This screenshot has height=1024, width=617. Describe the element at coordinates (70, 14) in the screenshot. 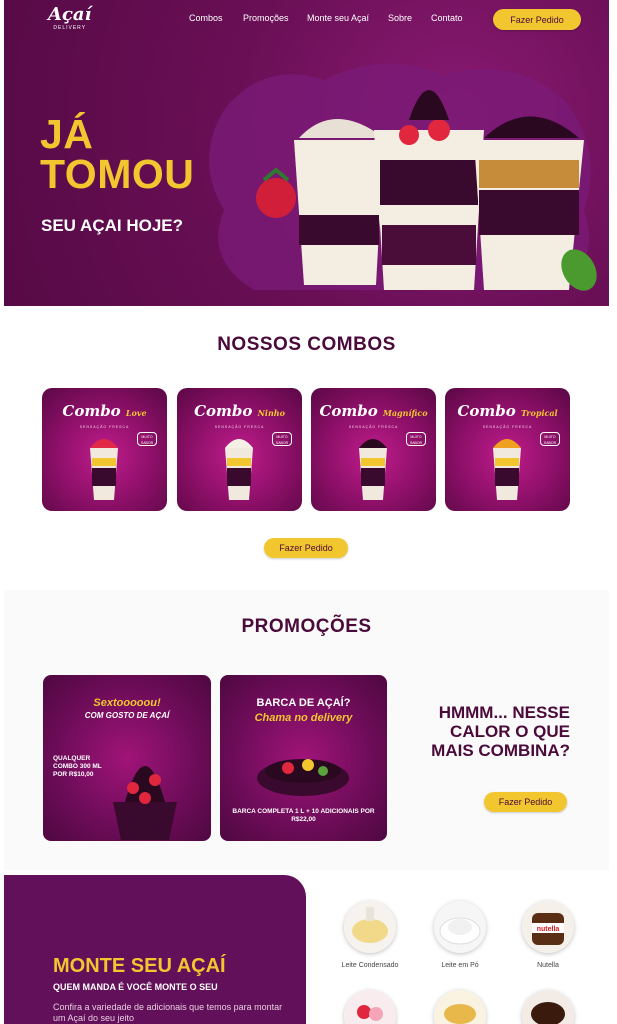

I see `logo-text: Açaí` at that location.